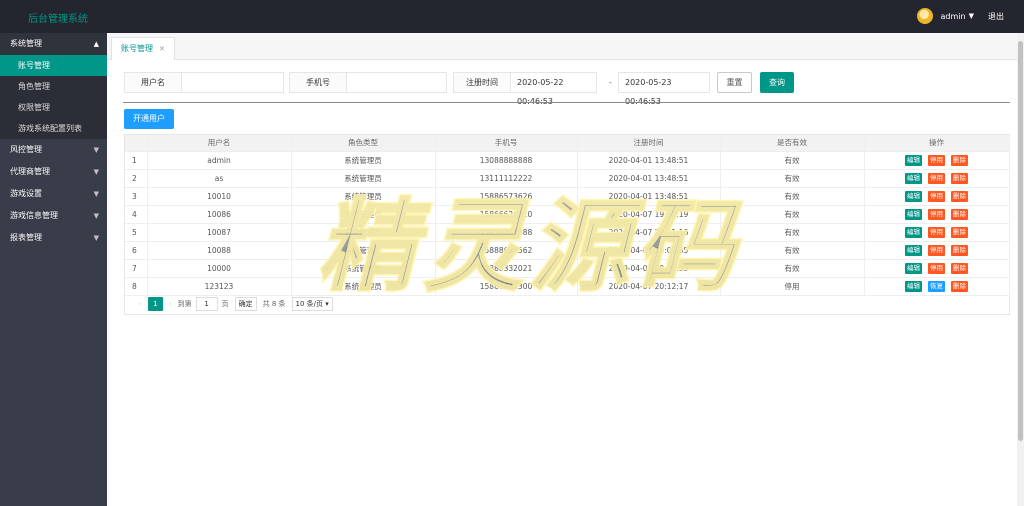 The width and height of the screenshot is (1024, 506). I want to click on goto-confirm-button: 确定, so click(245, 304).